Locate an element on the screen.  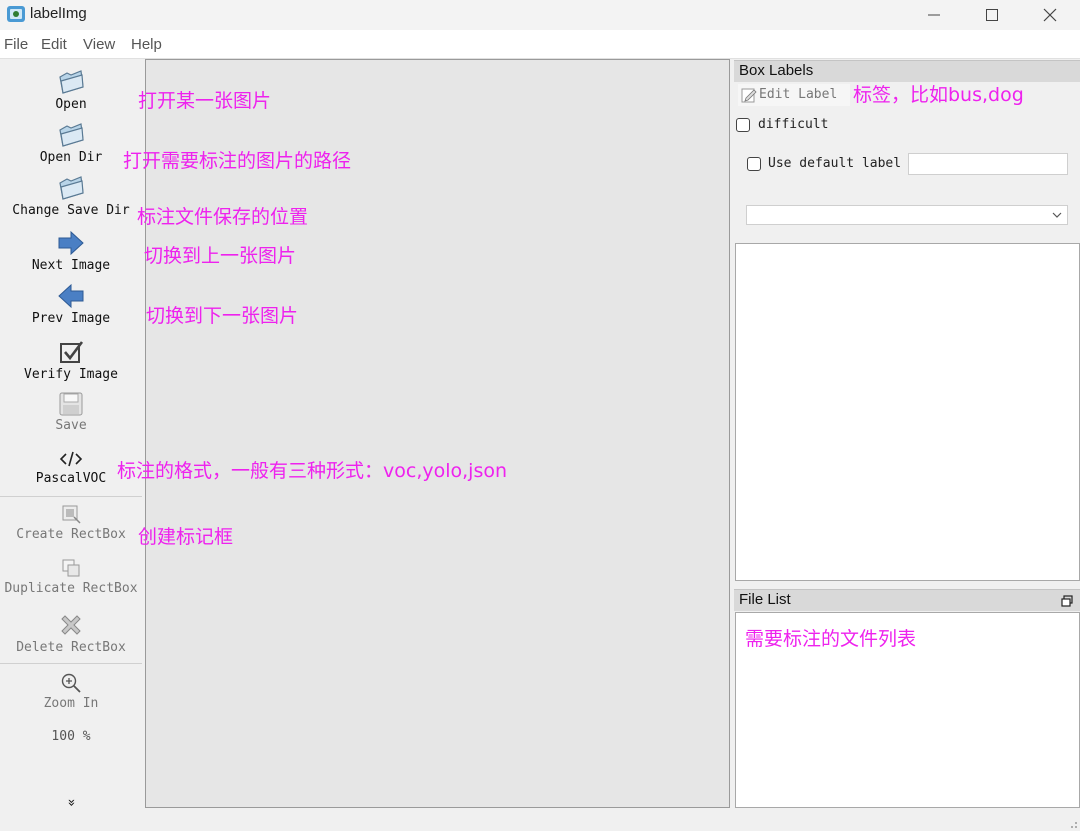
annotation-open: 打开某一张图片 is located at coordinates (205, 101).